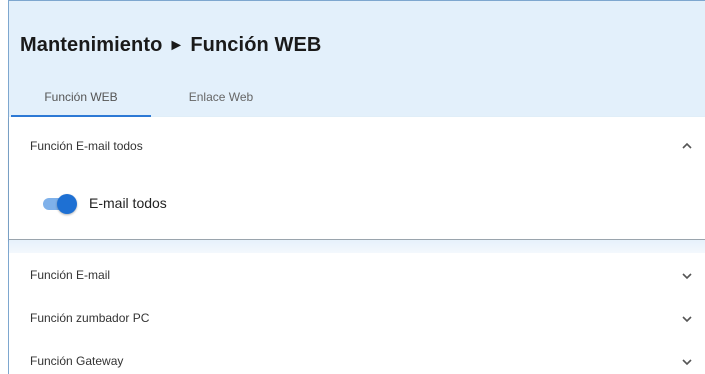  I want to click on tab-enlace-web: Enlace Web, so click(221, 96).